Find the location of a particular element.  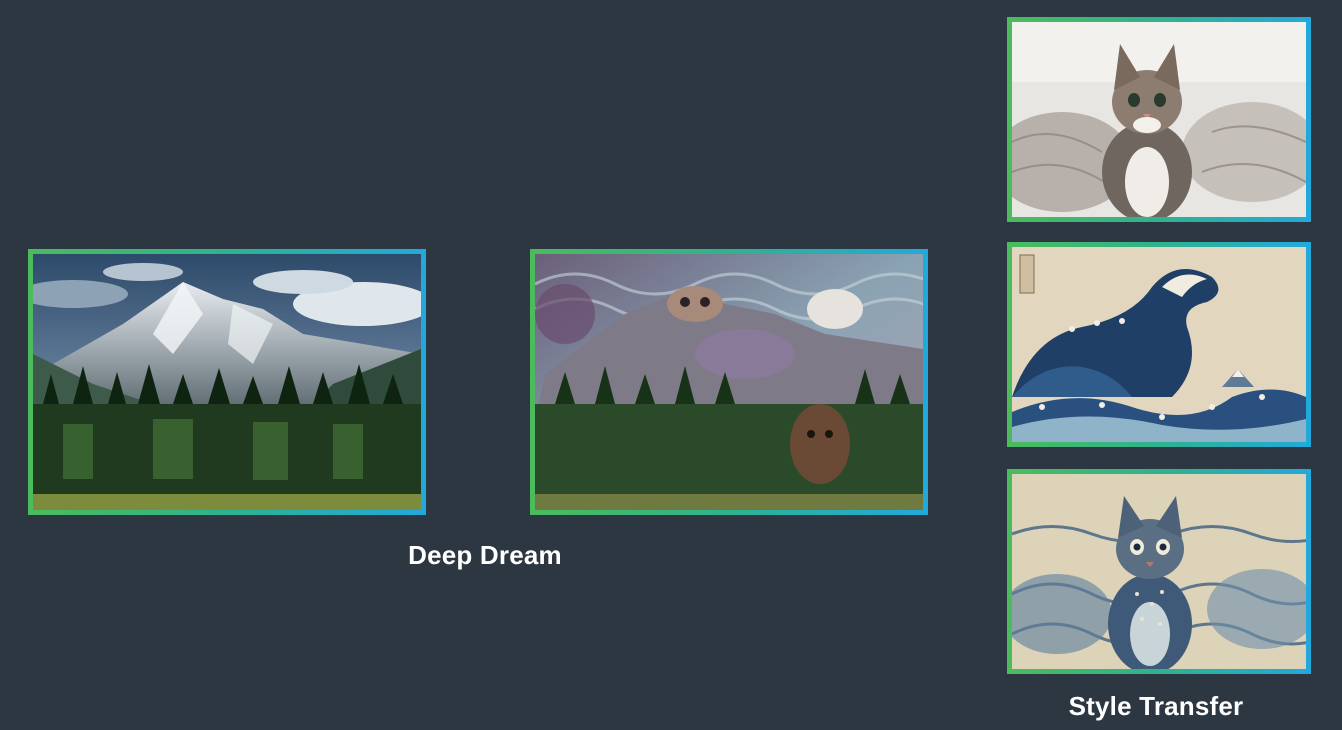

deep-dream-caption: Deep Dream is located at coordinates (485, 555).